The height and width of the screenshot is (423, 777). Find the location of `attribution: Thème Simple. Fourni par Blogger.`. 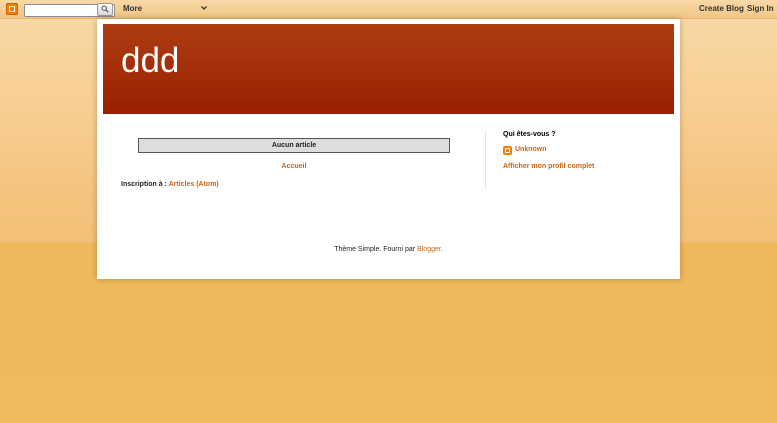

attribution: Thème Simple. Fourni par Blogger. is located at coordinates (388, 249).